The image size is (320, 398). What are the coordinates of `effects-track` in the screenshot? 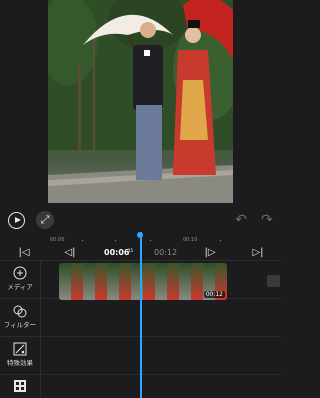 It's located at (160, 356).